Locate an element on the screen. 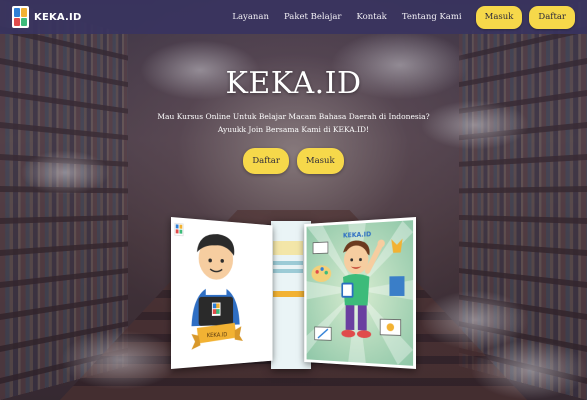 The image size is (587, 400). brand-name: KEKA.ID is located at coordinates (58, 17).